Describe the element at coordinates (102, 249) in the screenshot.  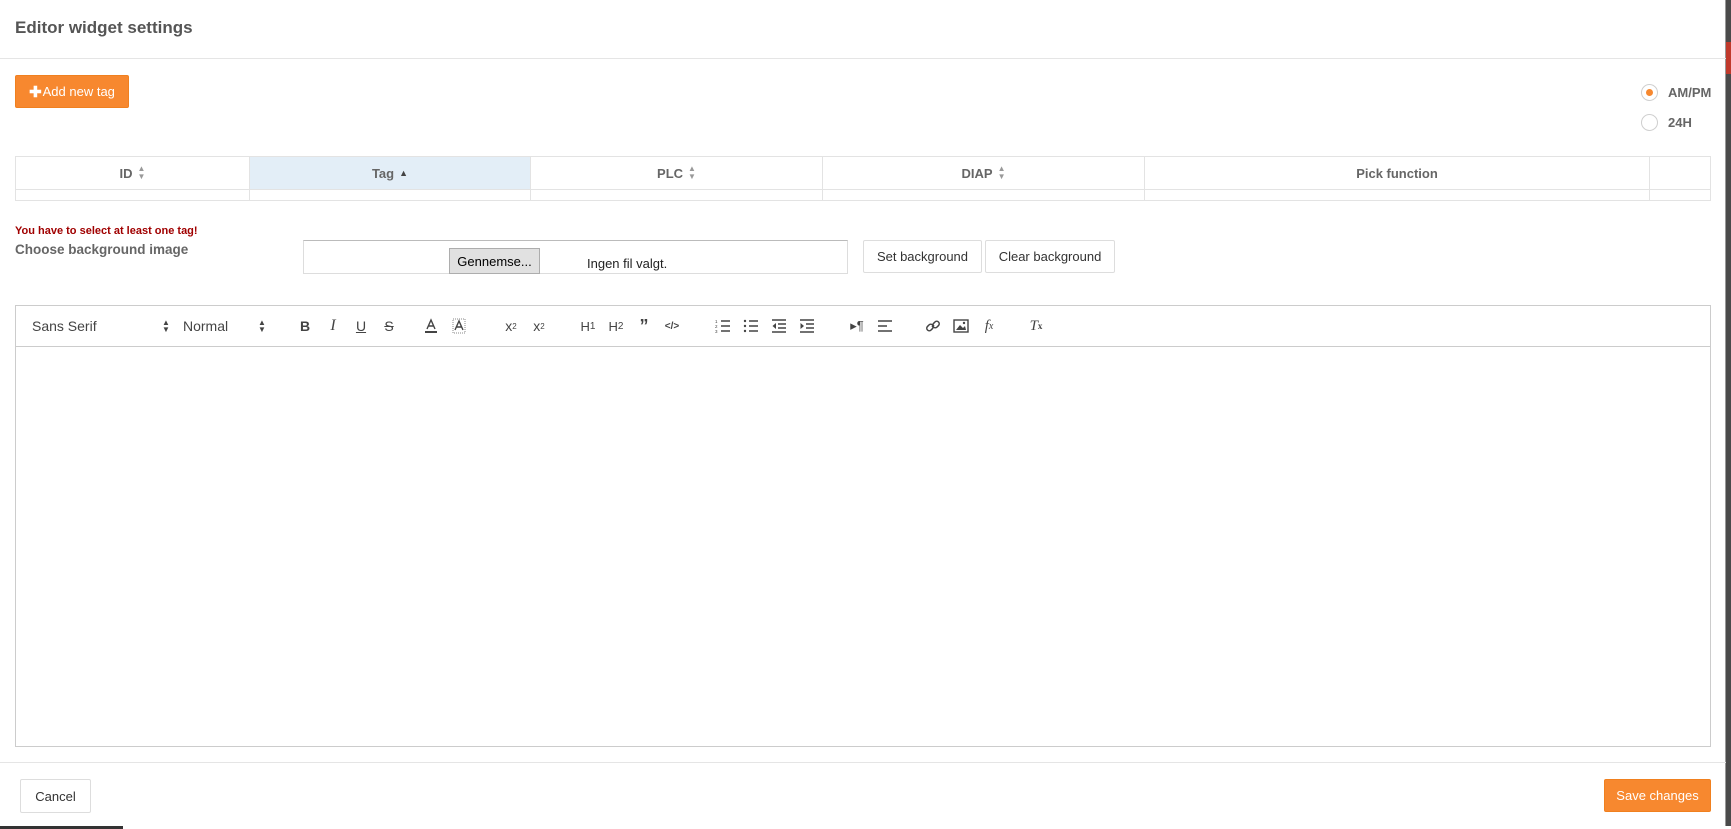
I see `background-image-label: Choose background image` at that location.